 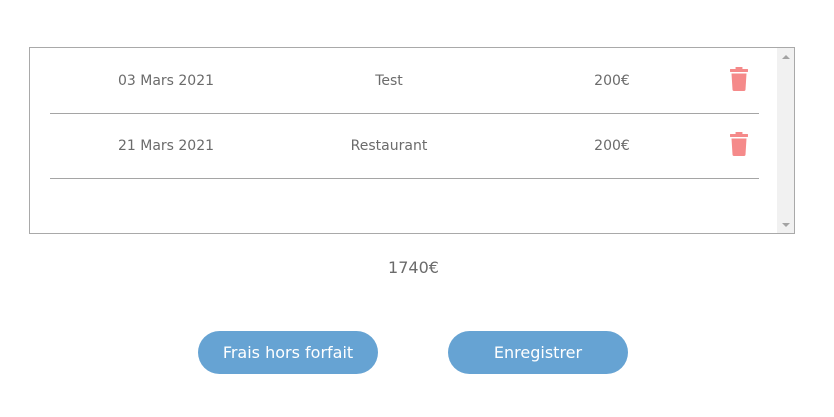 I want to click on total-amount: 1740€, so click(x=413, y=267).